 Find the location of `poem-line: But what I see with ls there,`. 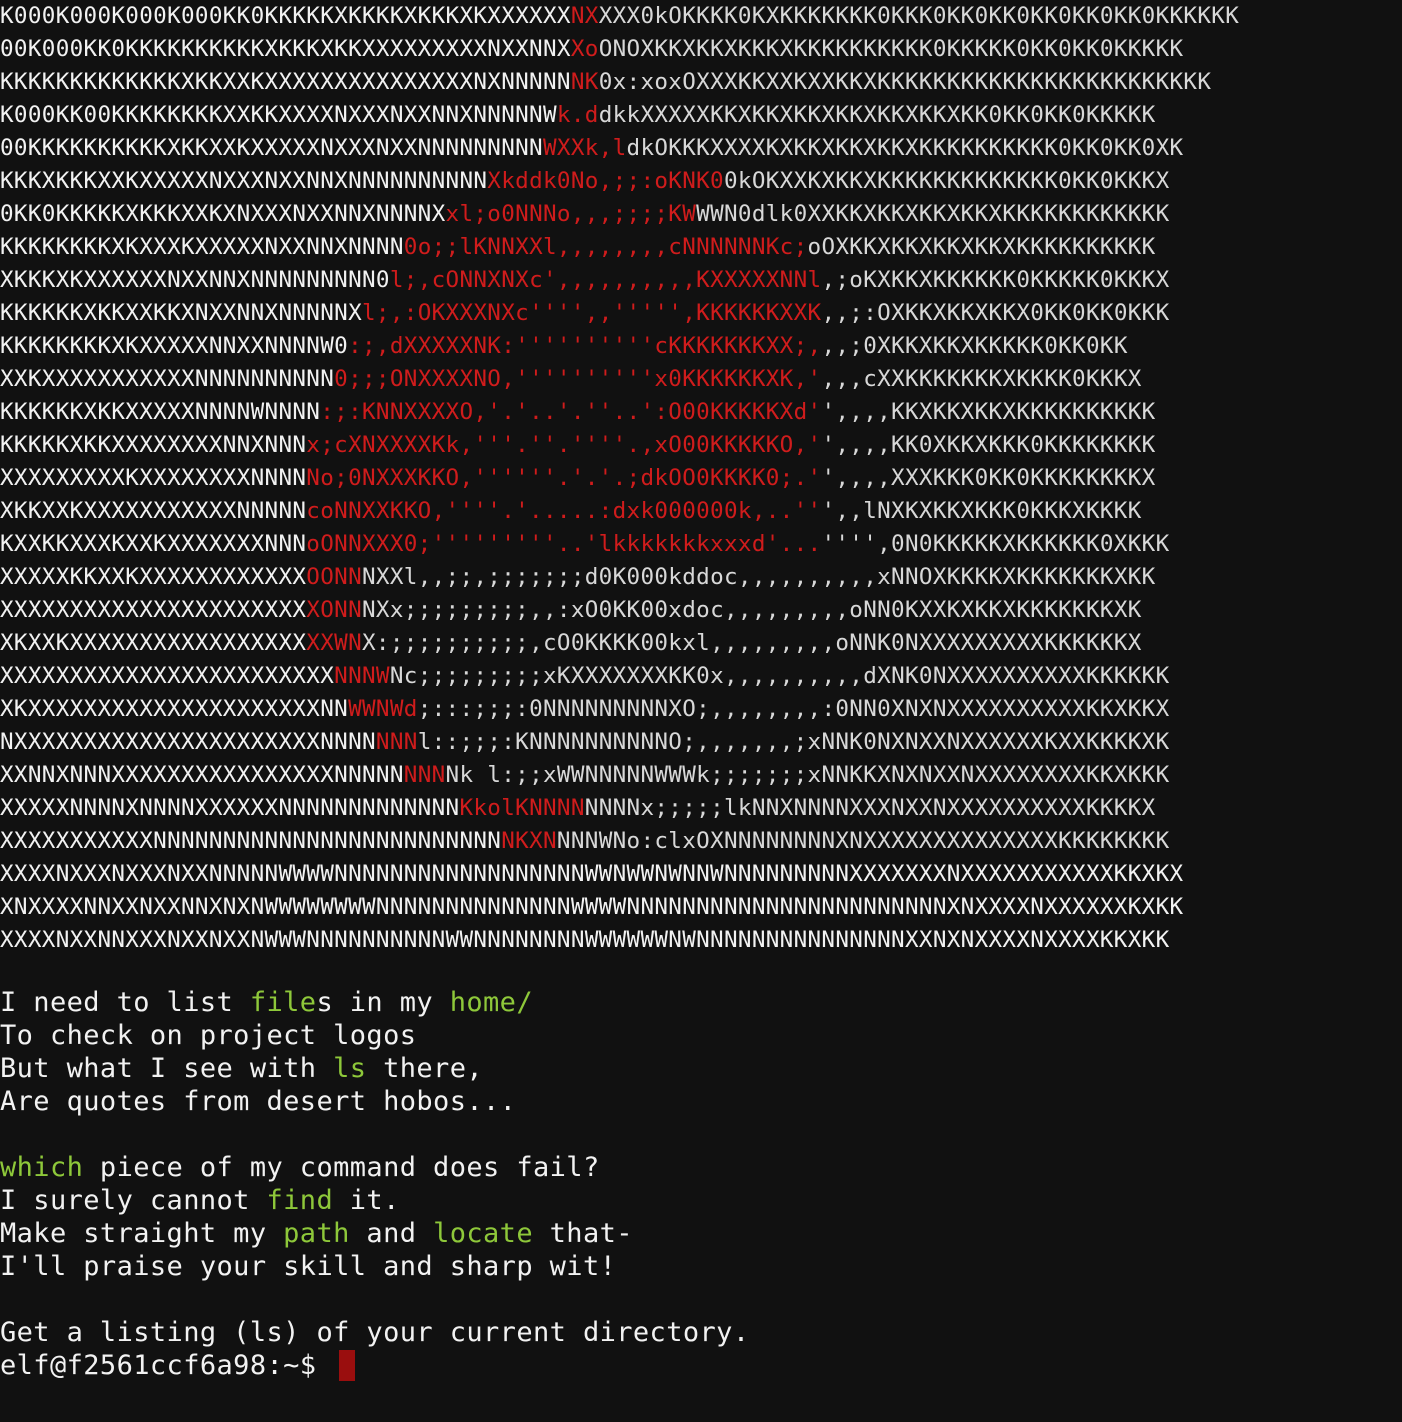

poem-line: But what I see with ls there, is located at coordinates (375, 1068).